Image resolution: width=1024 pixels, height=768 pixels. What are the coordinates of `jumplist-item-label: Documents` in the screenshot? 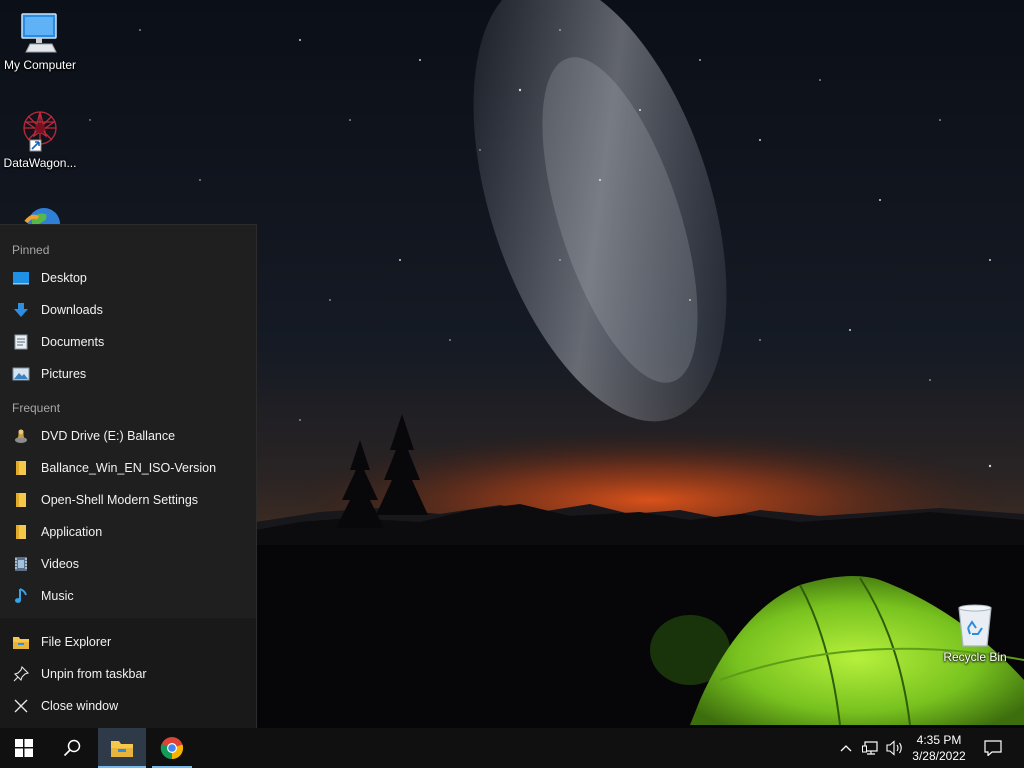 It's located at (73, 342).